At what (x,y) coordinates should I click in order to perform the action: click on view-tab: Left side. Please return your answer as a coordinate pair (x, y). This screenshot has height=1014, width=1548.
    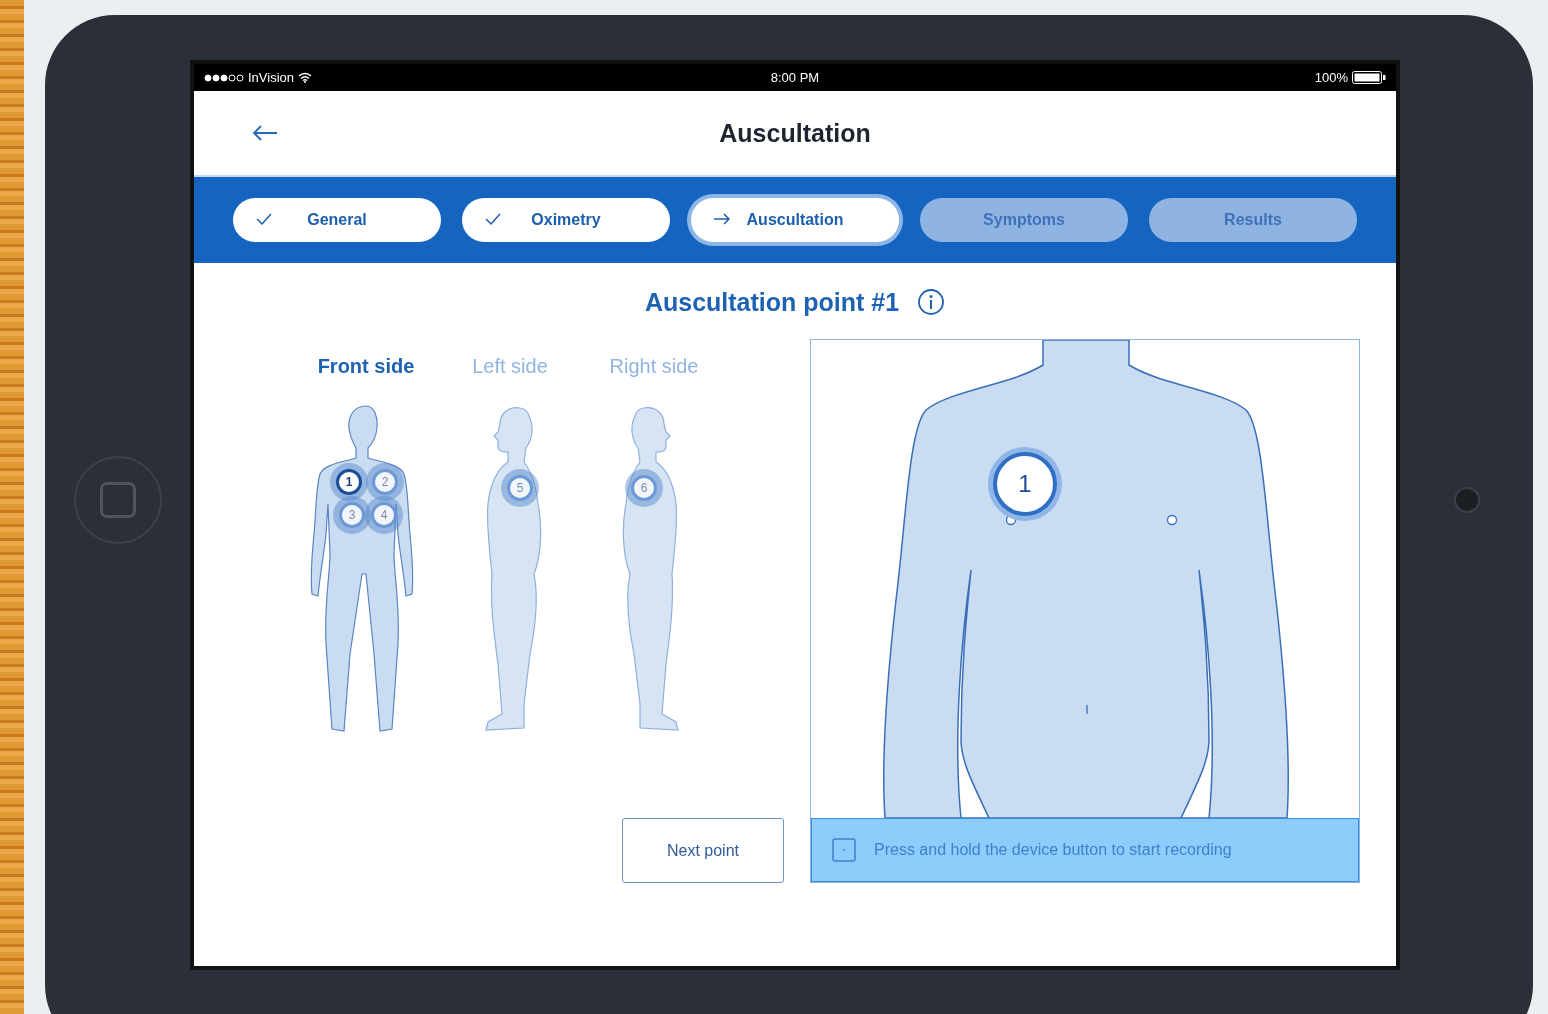
    Looking at the image, I should click on (510, 366).